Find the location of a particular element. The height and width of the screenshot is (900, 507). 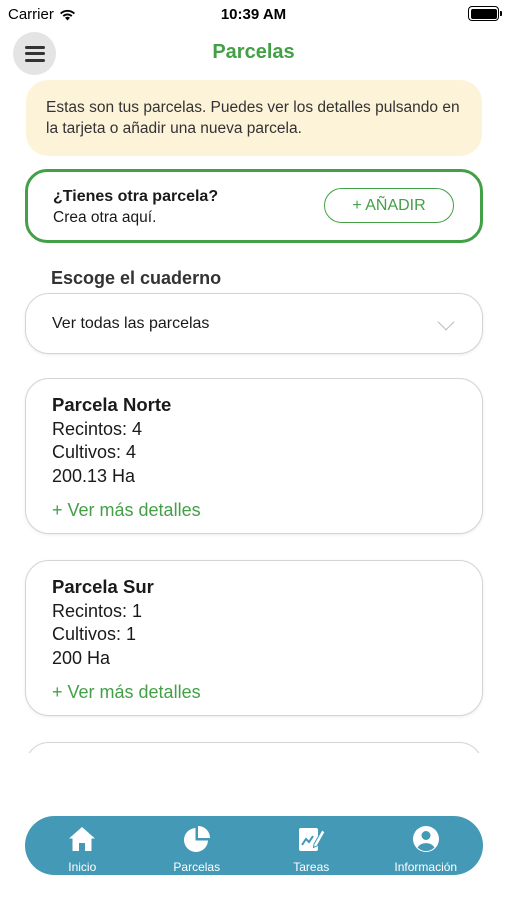

parcel-area: 200 Ha is located at coordinates (81, 658).